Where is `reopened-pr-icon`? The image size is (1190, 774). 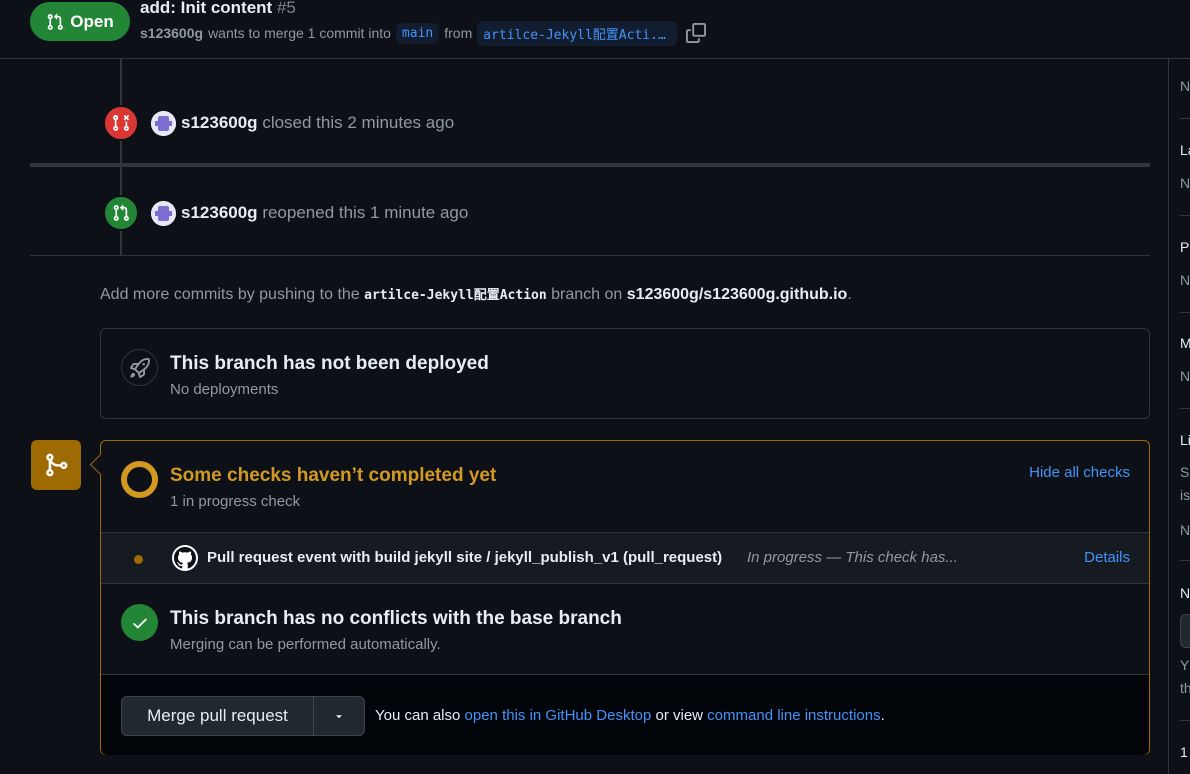 reopened-pr-icon is located at coordinates (121, 213).